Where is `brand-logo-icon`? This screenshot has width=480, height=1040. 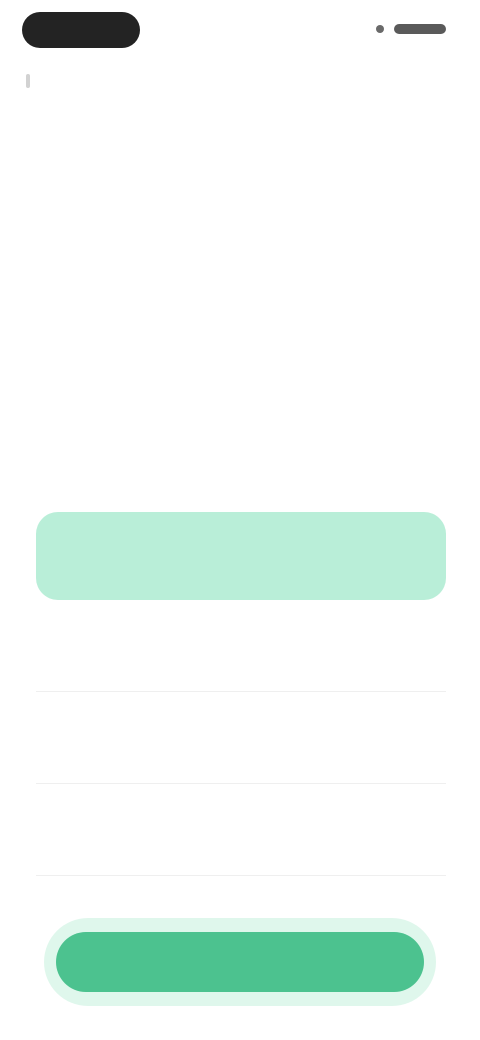 brand-logo-icon is located at coordinates (81, 30).